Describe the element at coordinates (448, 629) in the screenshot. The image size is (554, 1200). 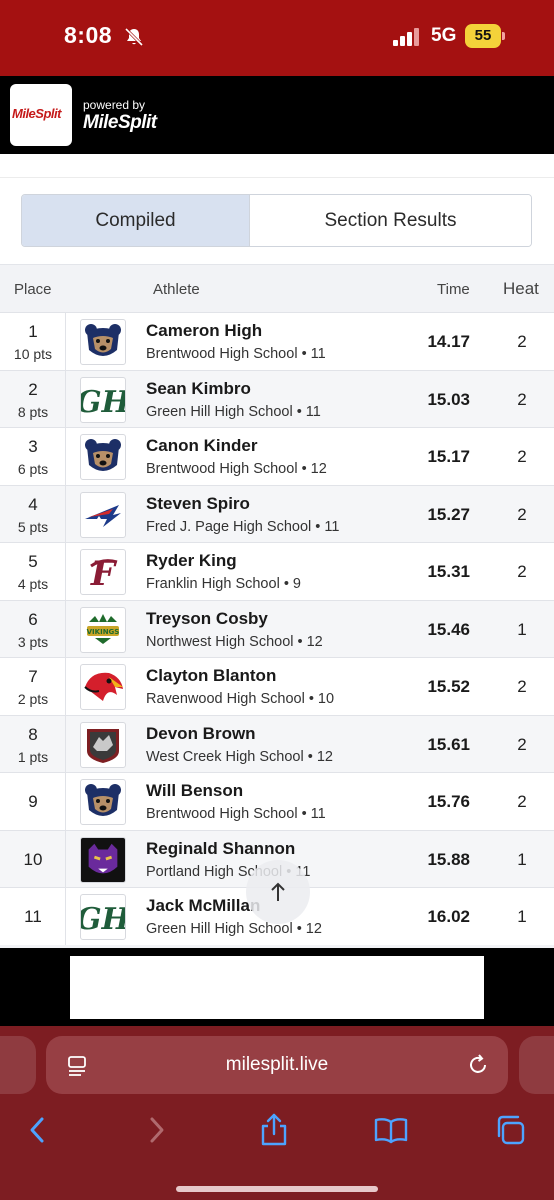
I see `result-time: 15.46` at that location.